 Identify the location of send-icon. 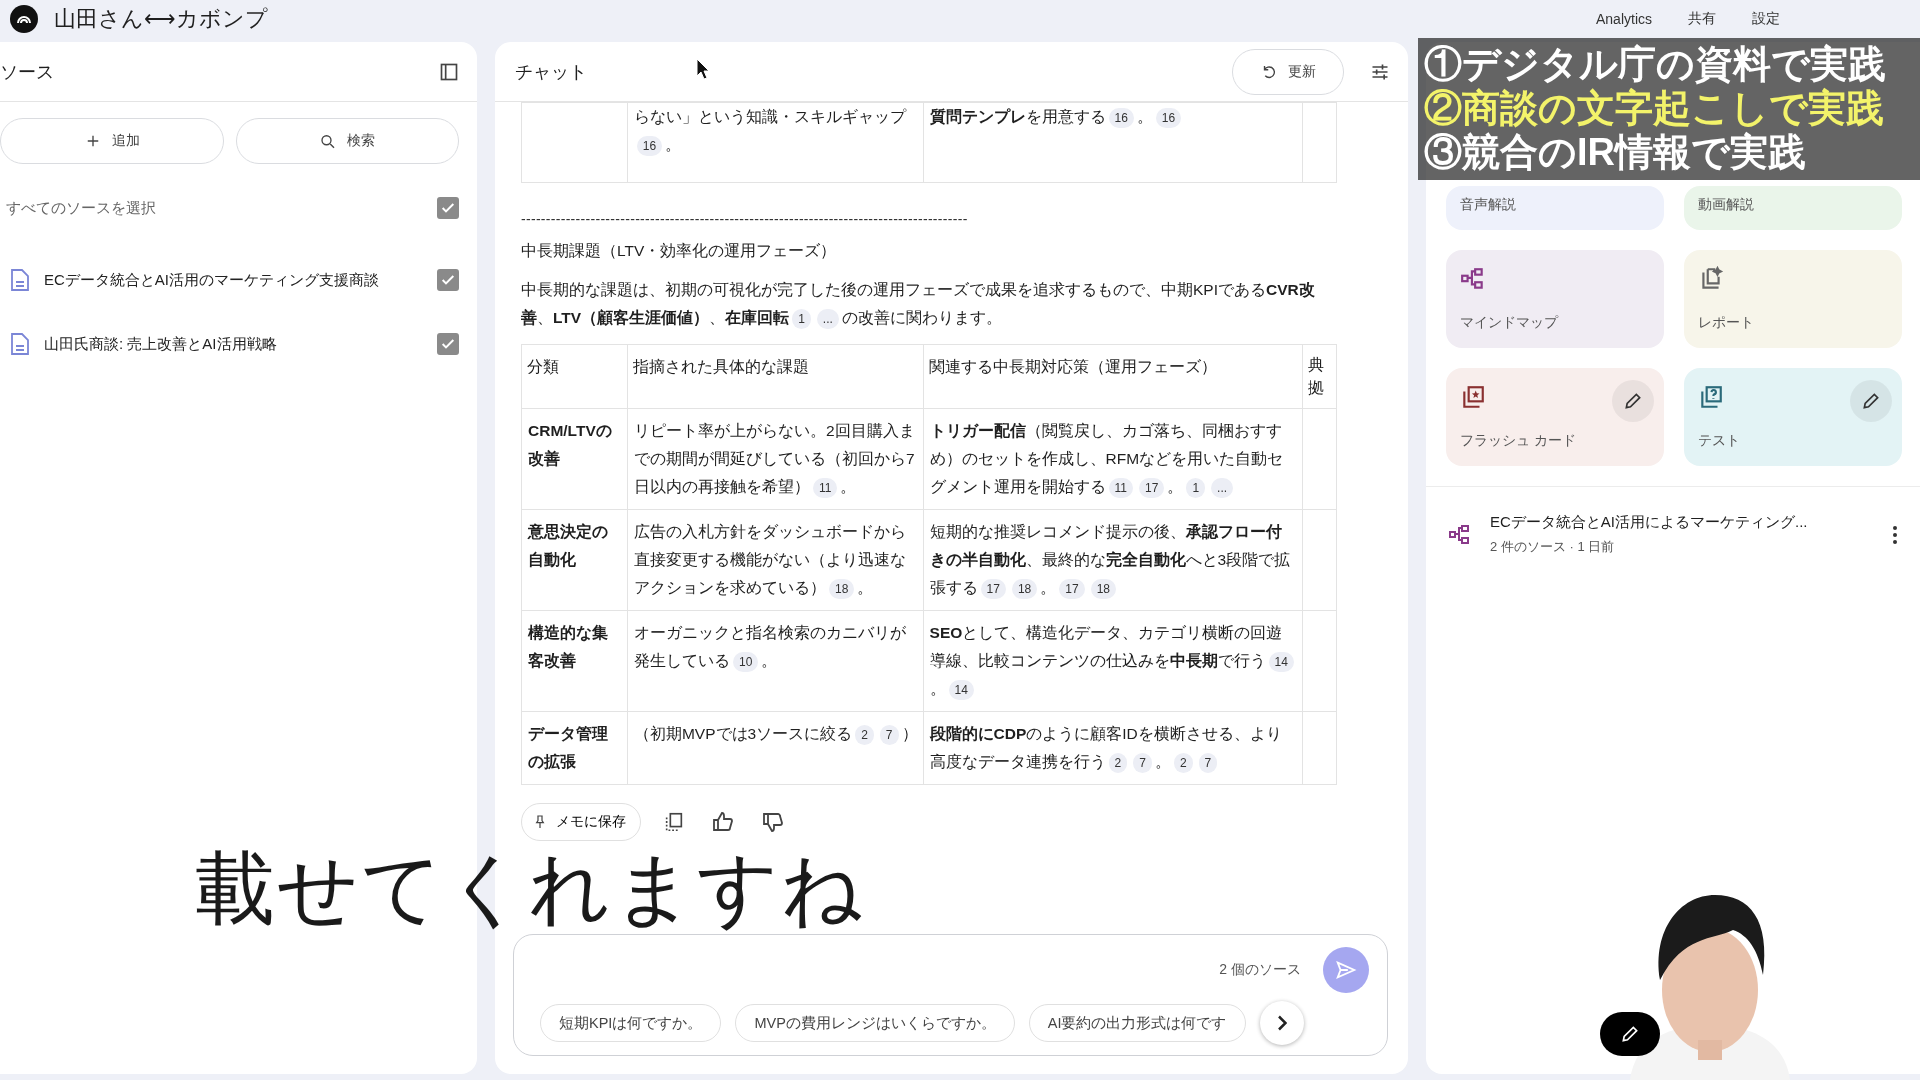
(1346, 970).